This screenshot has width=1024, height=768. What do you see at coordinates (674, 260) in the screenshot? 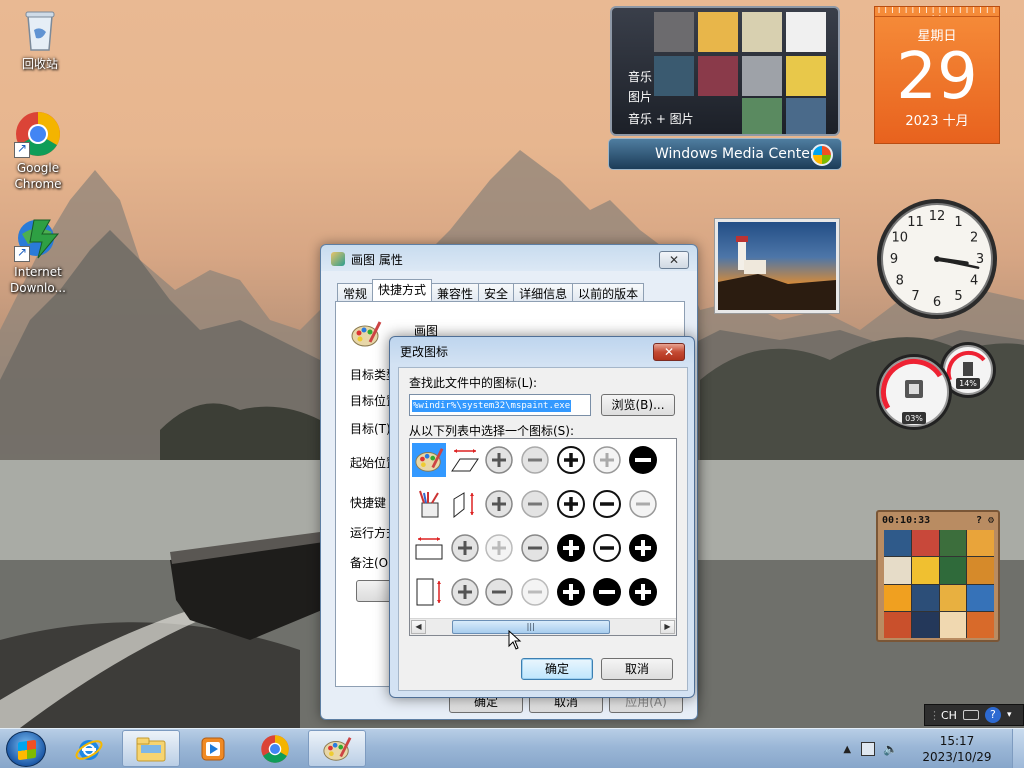
I see `properties-close-button: ✕` at bounding box center [674, 260].